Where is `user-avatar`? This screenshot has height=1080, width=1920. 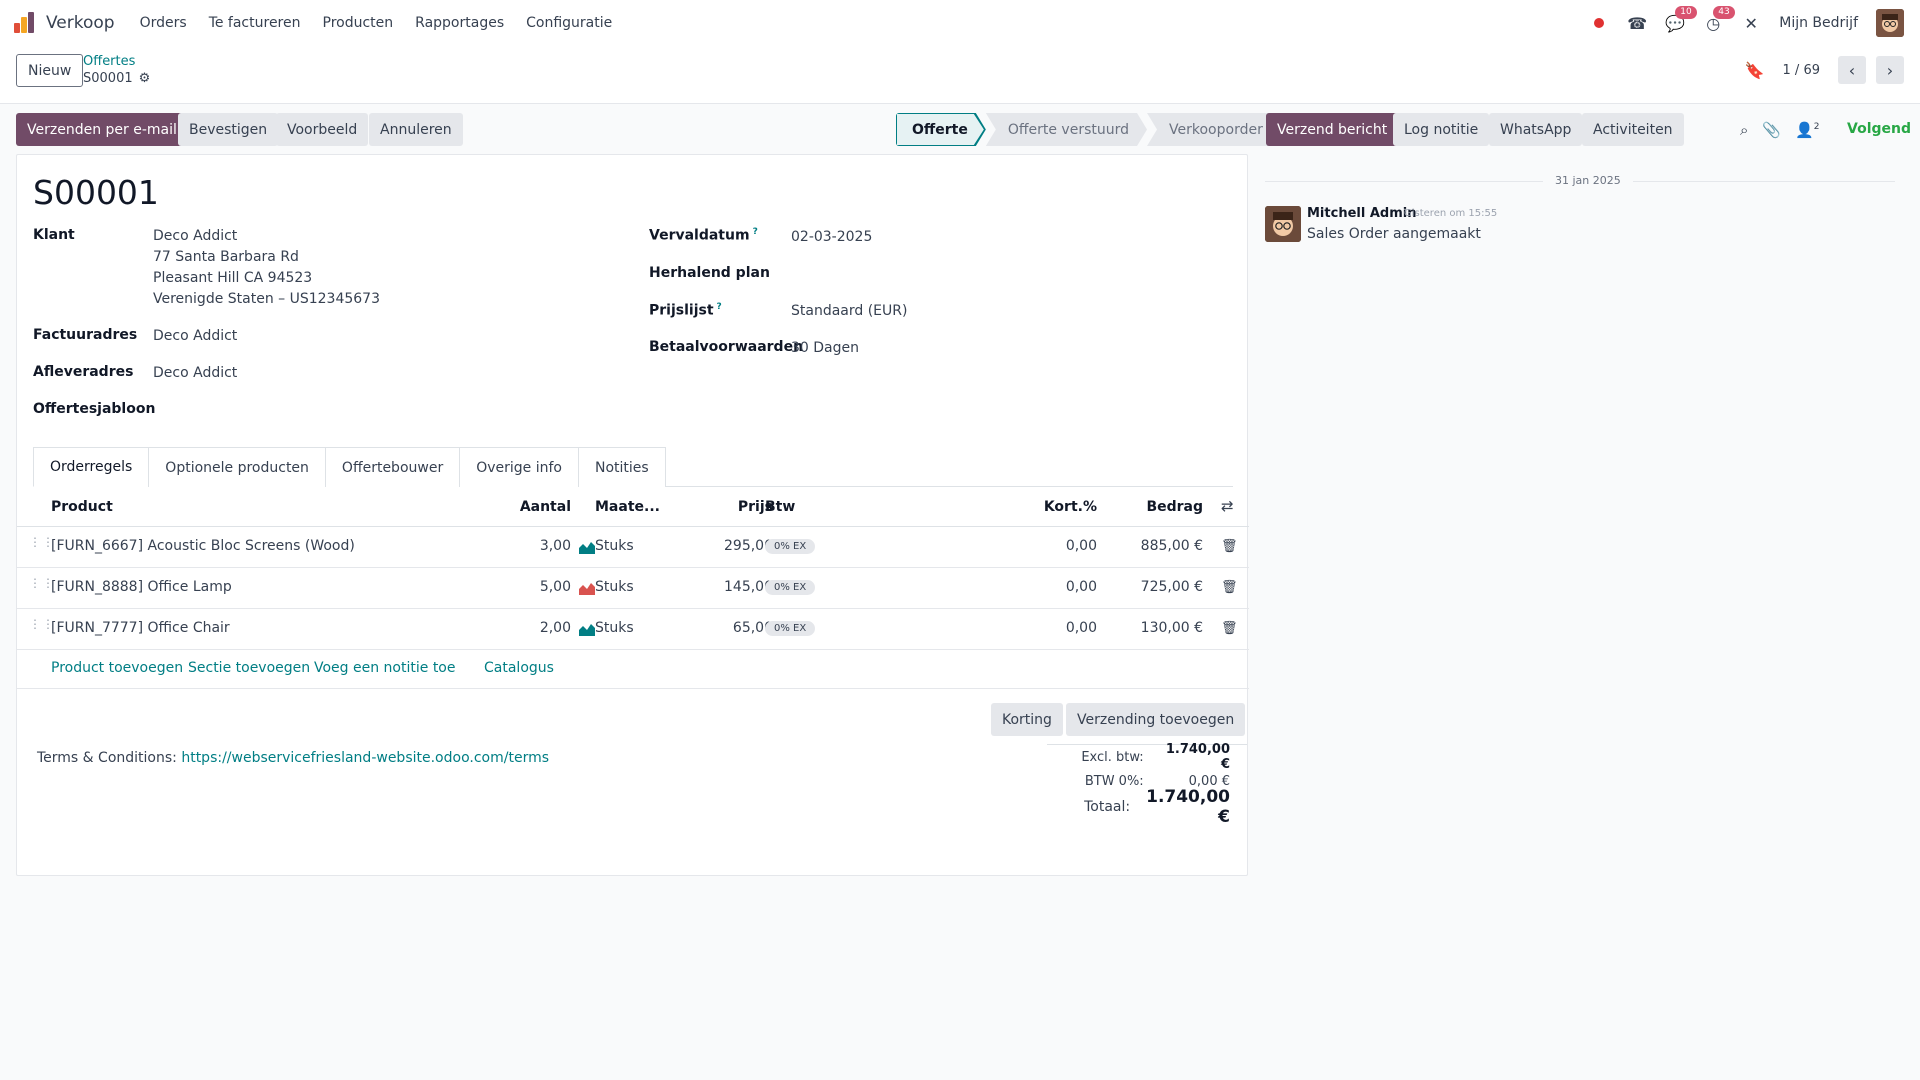 user-avatar is located at coordinates (1890, 23).